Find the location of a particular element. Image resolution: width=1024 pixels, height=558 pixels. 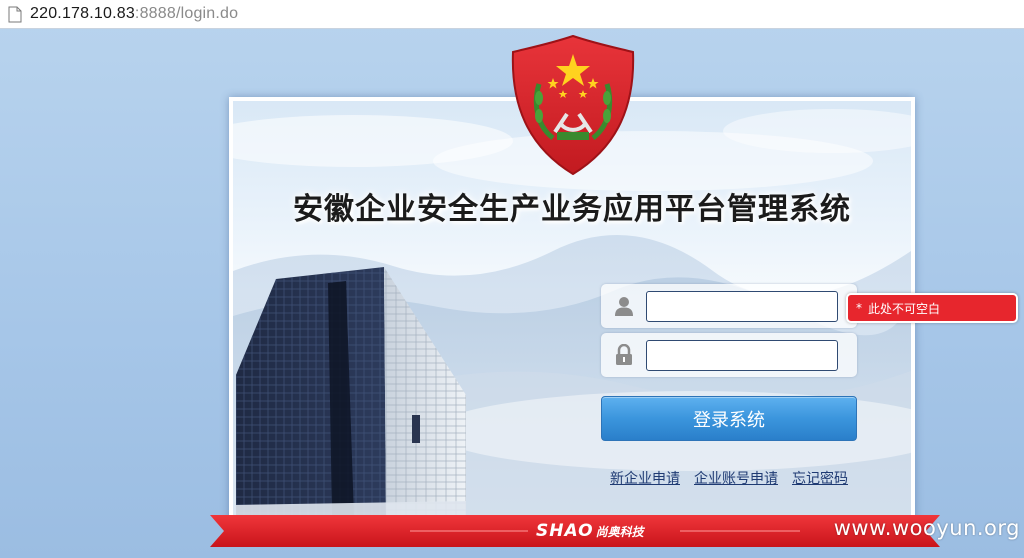

username-field-box is located at coordinates (729, 306).